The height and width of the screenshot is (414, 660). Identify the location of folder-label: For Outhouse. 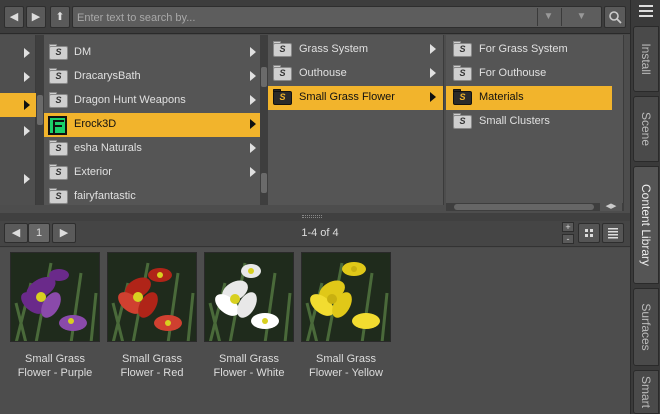
(513, 73).